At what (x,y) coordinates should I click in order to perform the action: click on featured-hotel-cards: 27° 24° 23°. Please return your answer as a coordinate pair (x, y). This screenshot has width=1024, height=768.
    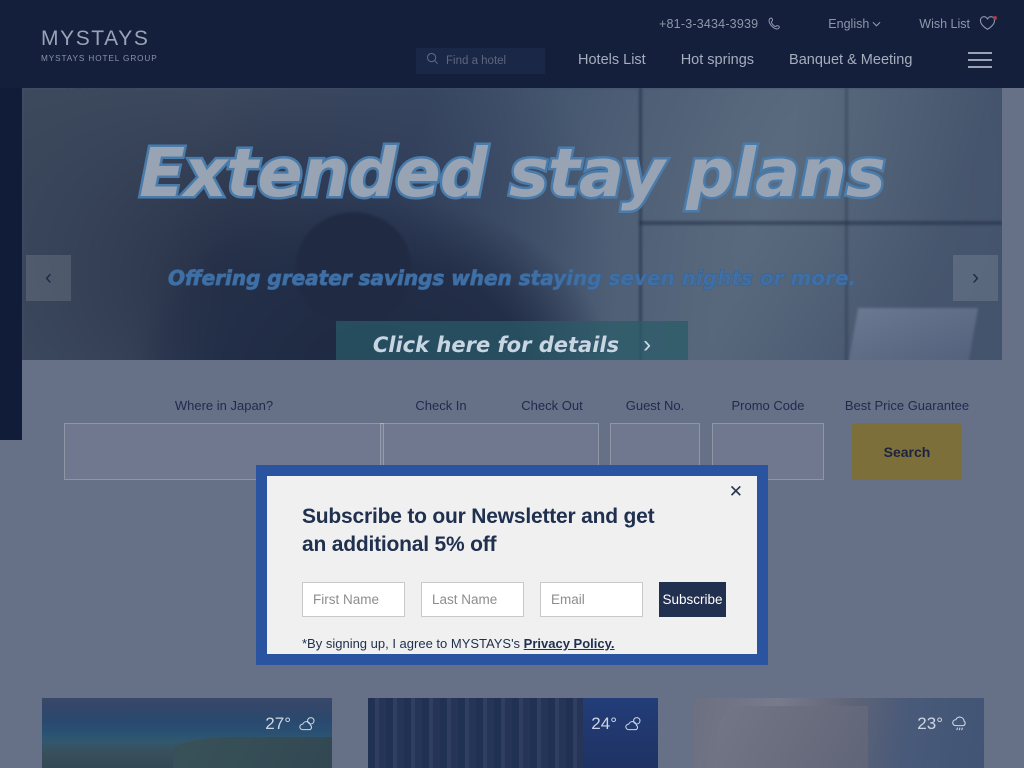
    Looking at the image, I should click on (512, 733).